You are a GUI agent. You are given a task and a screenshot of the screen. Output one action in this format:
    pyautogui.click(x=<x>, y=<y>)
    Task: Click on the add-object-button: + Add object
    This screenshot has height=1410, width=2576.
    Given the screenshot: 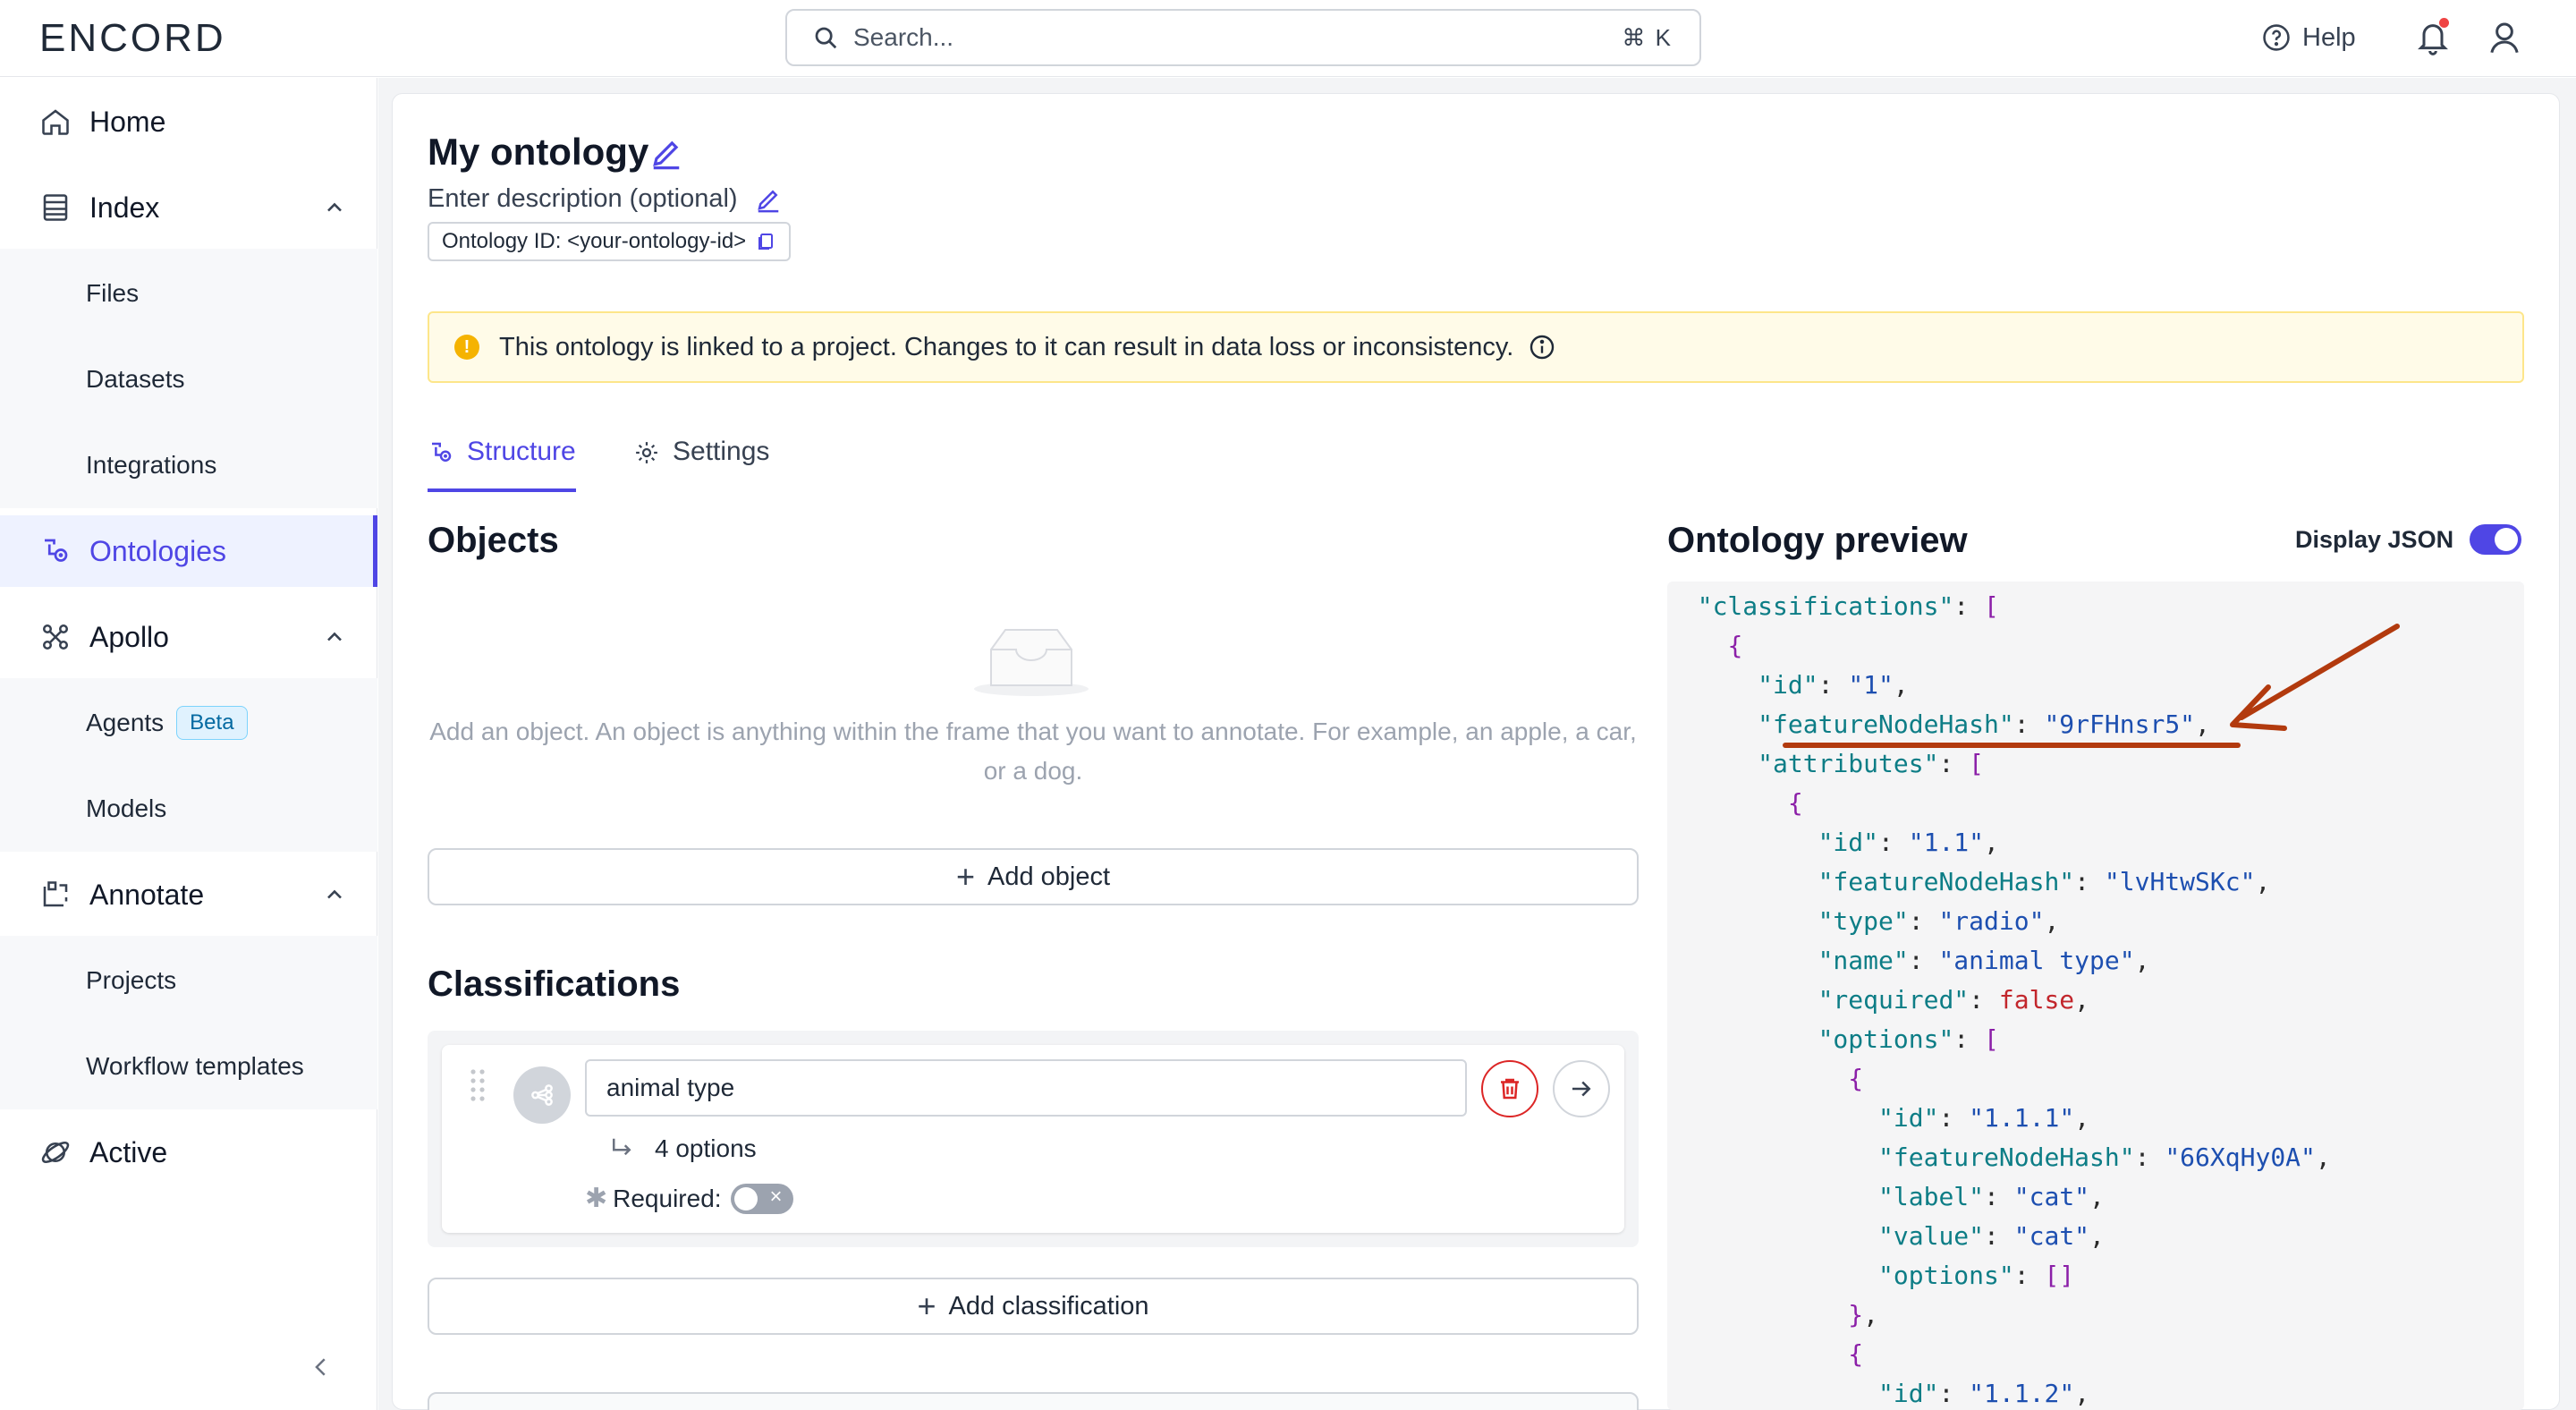 What is the action you would take?
    pyautogui.click(x=1033, y=877)
    